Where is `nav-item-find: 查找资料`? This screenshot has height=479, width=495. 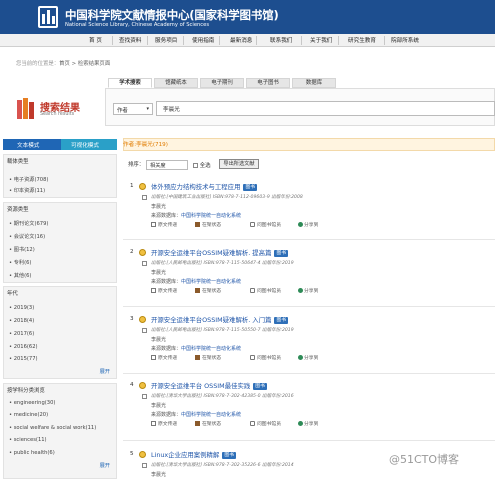 nav-item-find: 查找资料 is located at coordinates (130, 40).